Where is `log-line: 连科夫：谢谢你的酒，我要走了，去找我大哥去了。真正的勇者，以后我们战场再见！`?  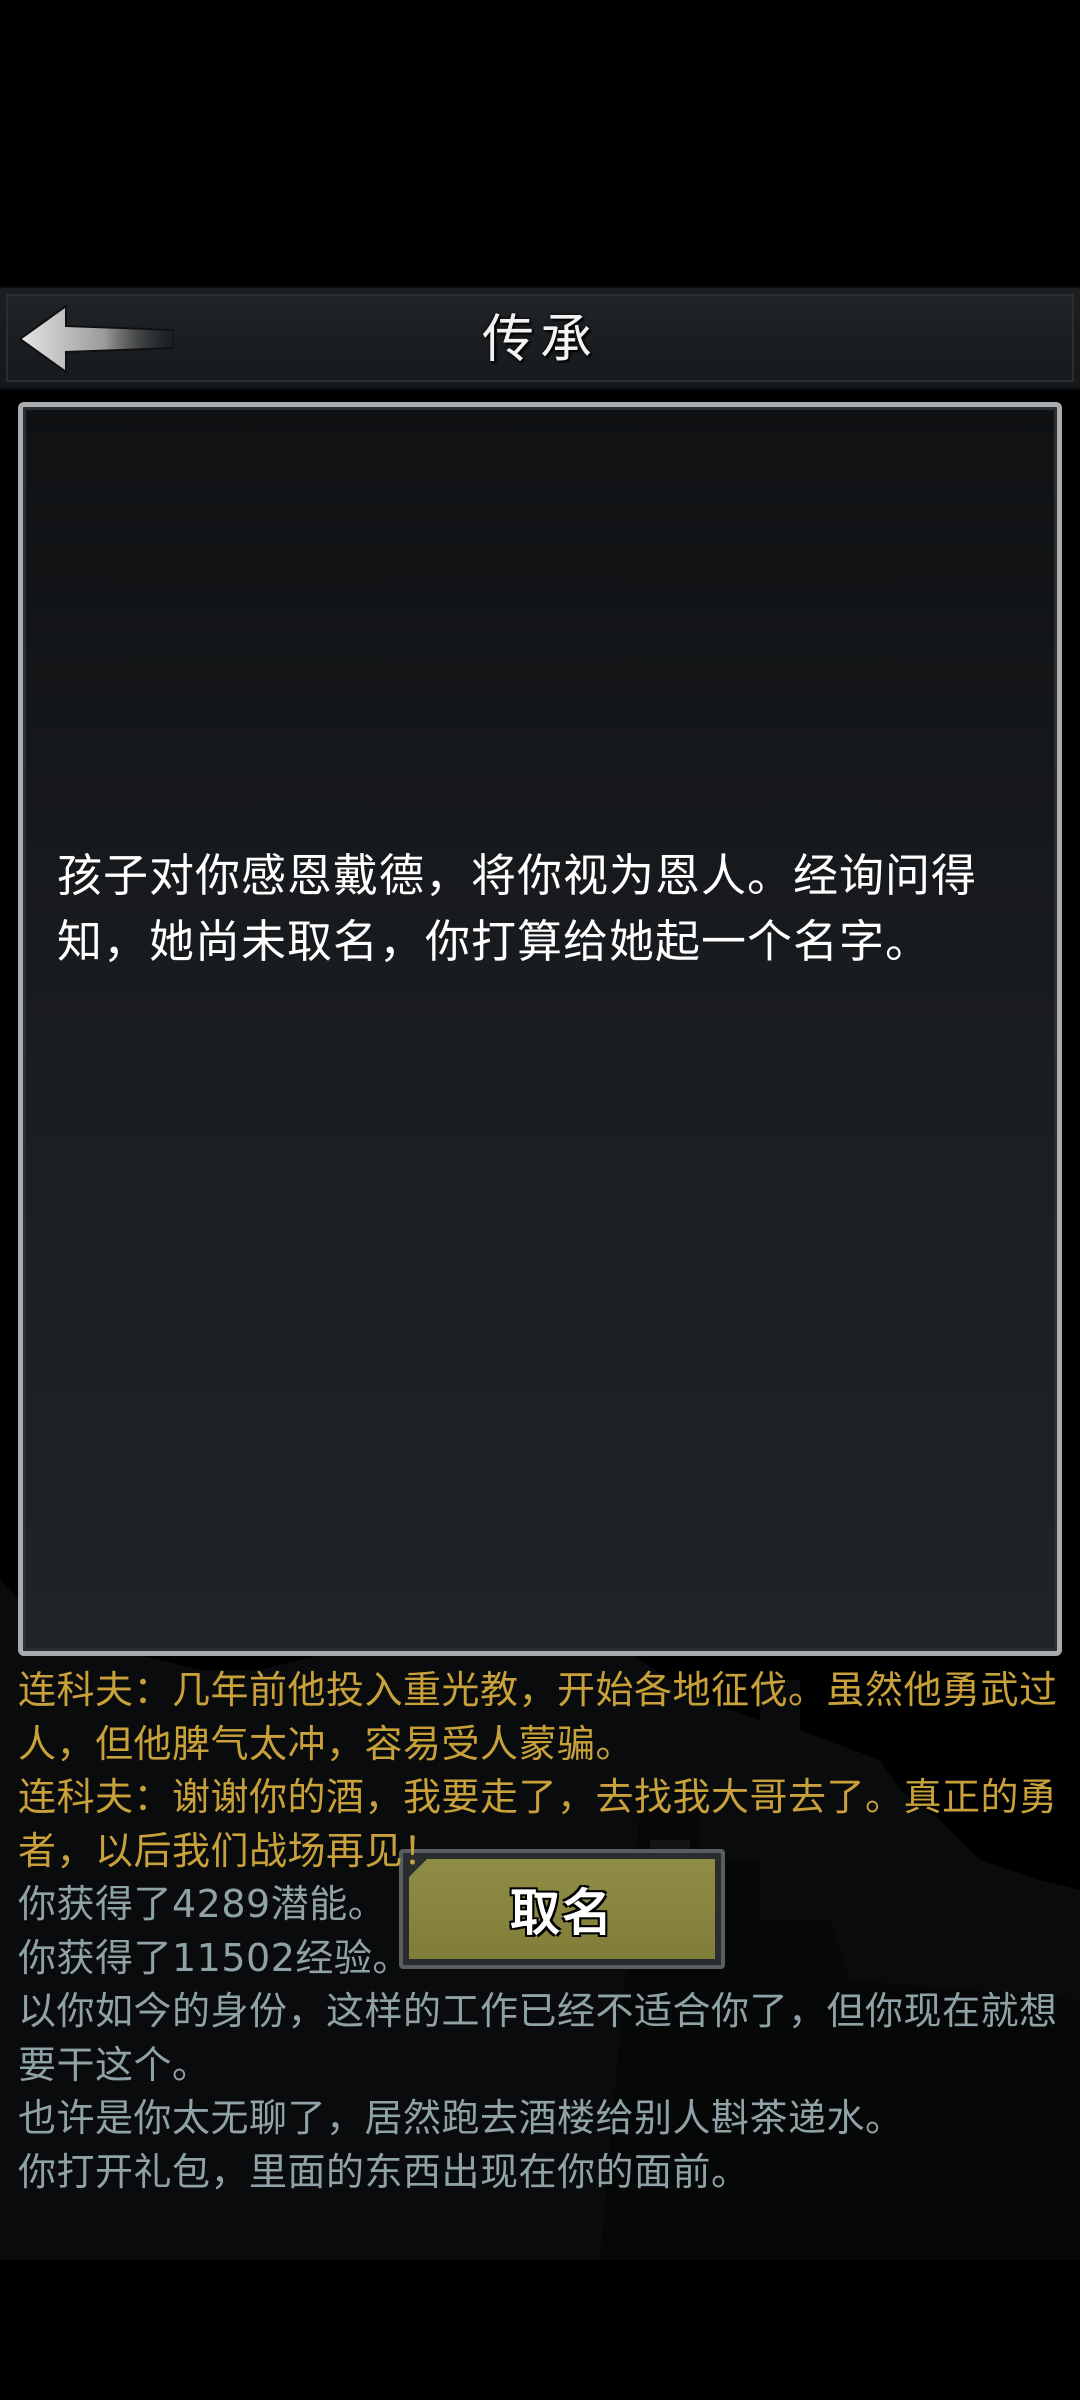 log-line: 连科夫：谢谢你的酒，我要走了，去找我大哥去了。真正的勇者，以后我们战场再见！ is located at coordinates (538, 1824).